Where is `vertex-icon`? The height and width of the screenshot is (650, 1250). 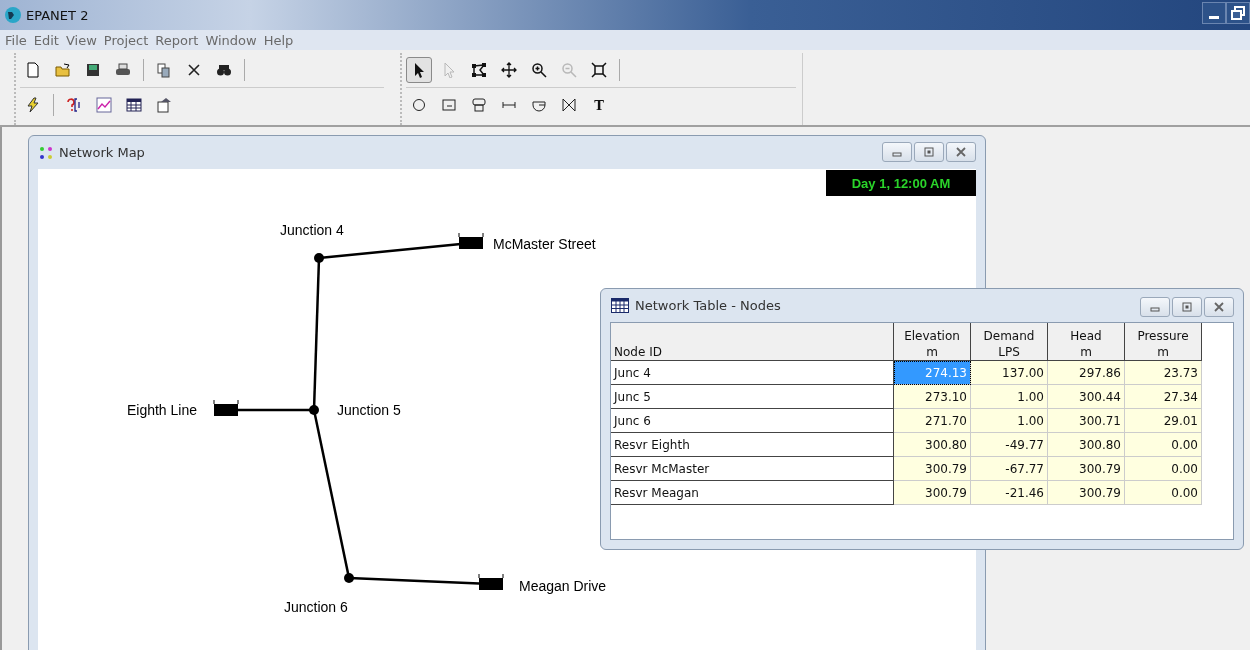
vertex-icon is located at coordinates (449, 70).